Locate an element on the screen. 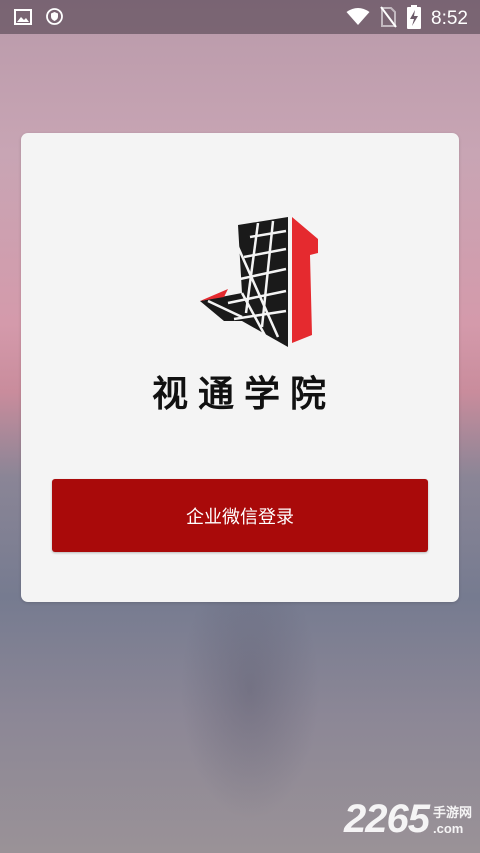 The width and height of the screenshot is (480, 853). gallery-icon is located at coordinates (23, 18).